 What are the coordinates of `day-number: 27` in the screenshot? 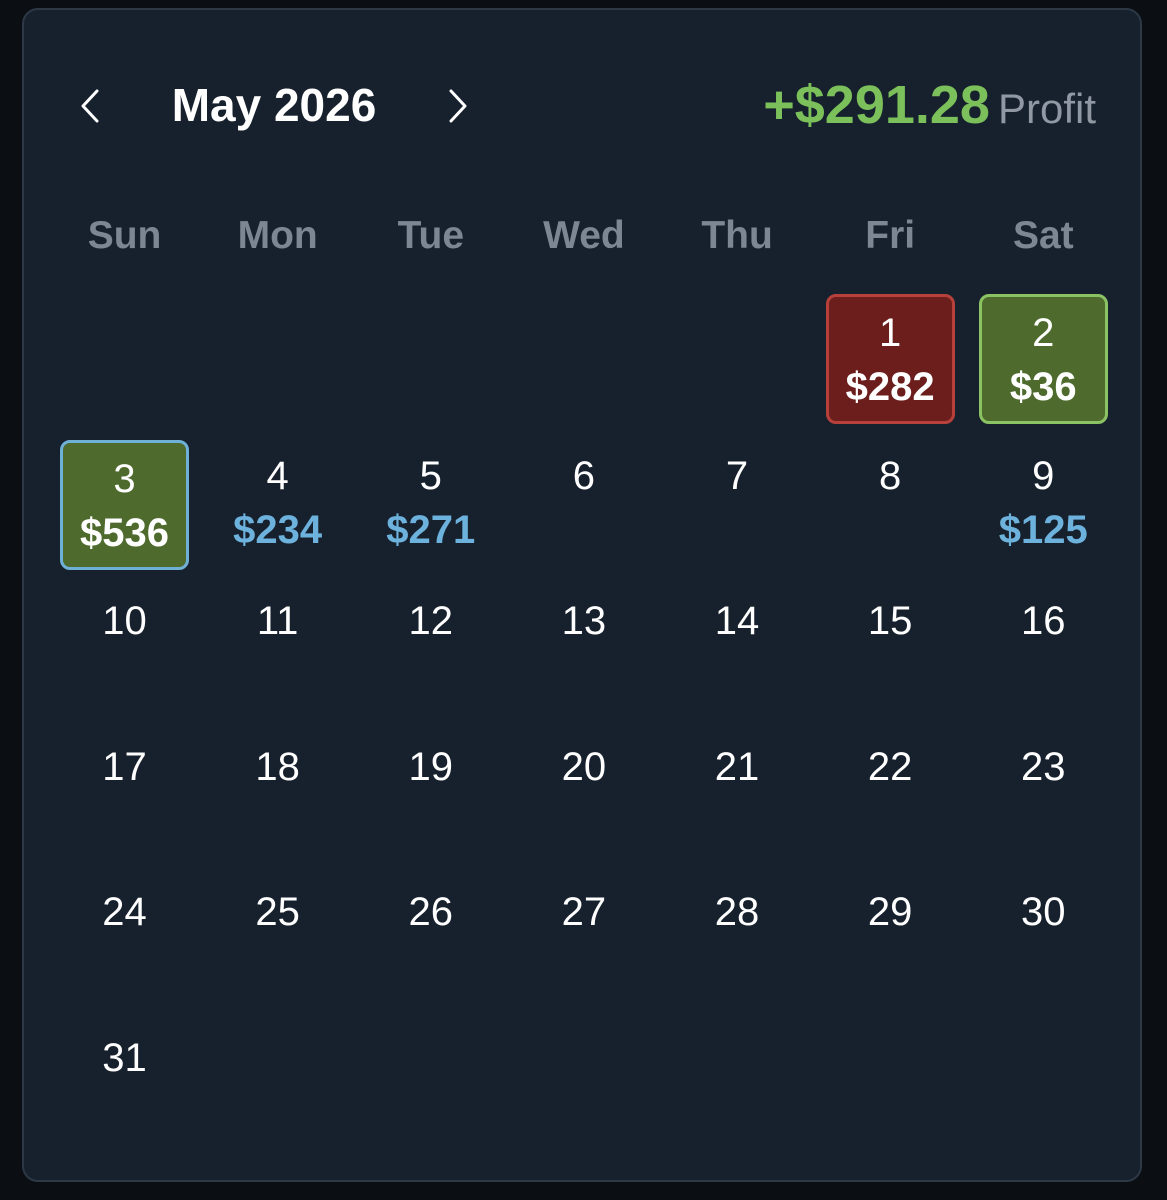 It's located at (584, 912).